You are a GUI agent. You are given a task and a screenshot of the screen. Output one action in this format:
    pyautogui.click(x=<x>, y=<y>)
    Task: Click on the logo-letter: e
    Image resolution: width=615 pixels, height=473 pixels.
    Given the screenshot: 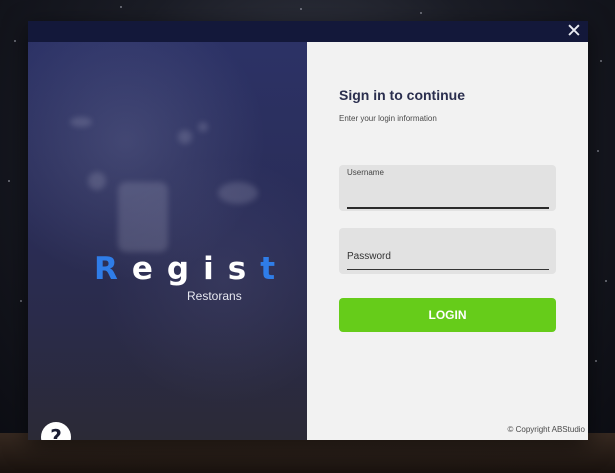 What is the action you would take?
    pyautogui.click(x=149, y=269)
    